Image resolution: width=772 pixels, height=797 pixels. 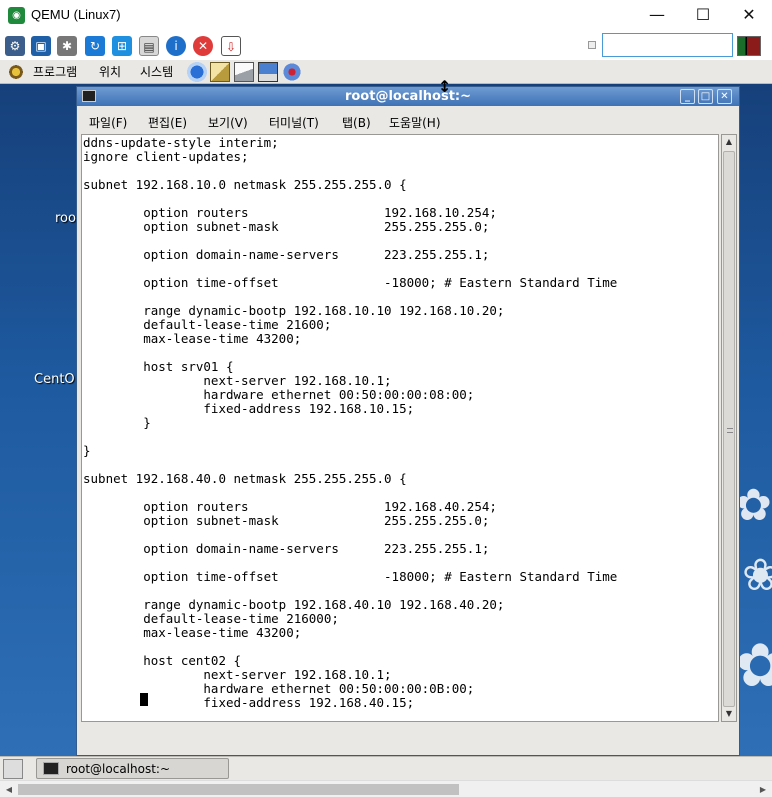 What do you see at coordinates (9, 789) in the screenshot?
I see `scroll-left-icon: ◀` at bounding box center [9, 789].